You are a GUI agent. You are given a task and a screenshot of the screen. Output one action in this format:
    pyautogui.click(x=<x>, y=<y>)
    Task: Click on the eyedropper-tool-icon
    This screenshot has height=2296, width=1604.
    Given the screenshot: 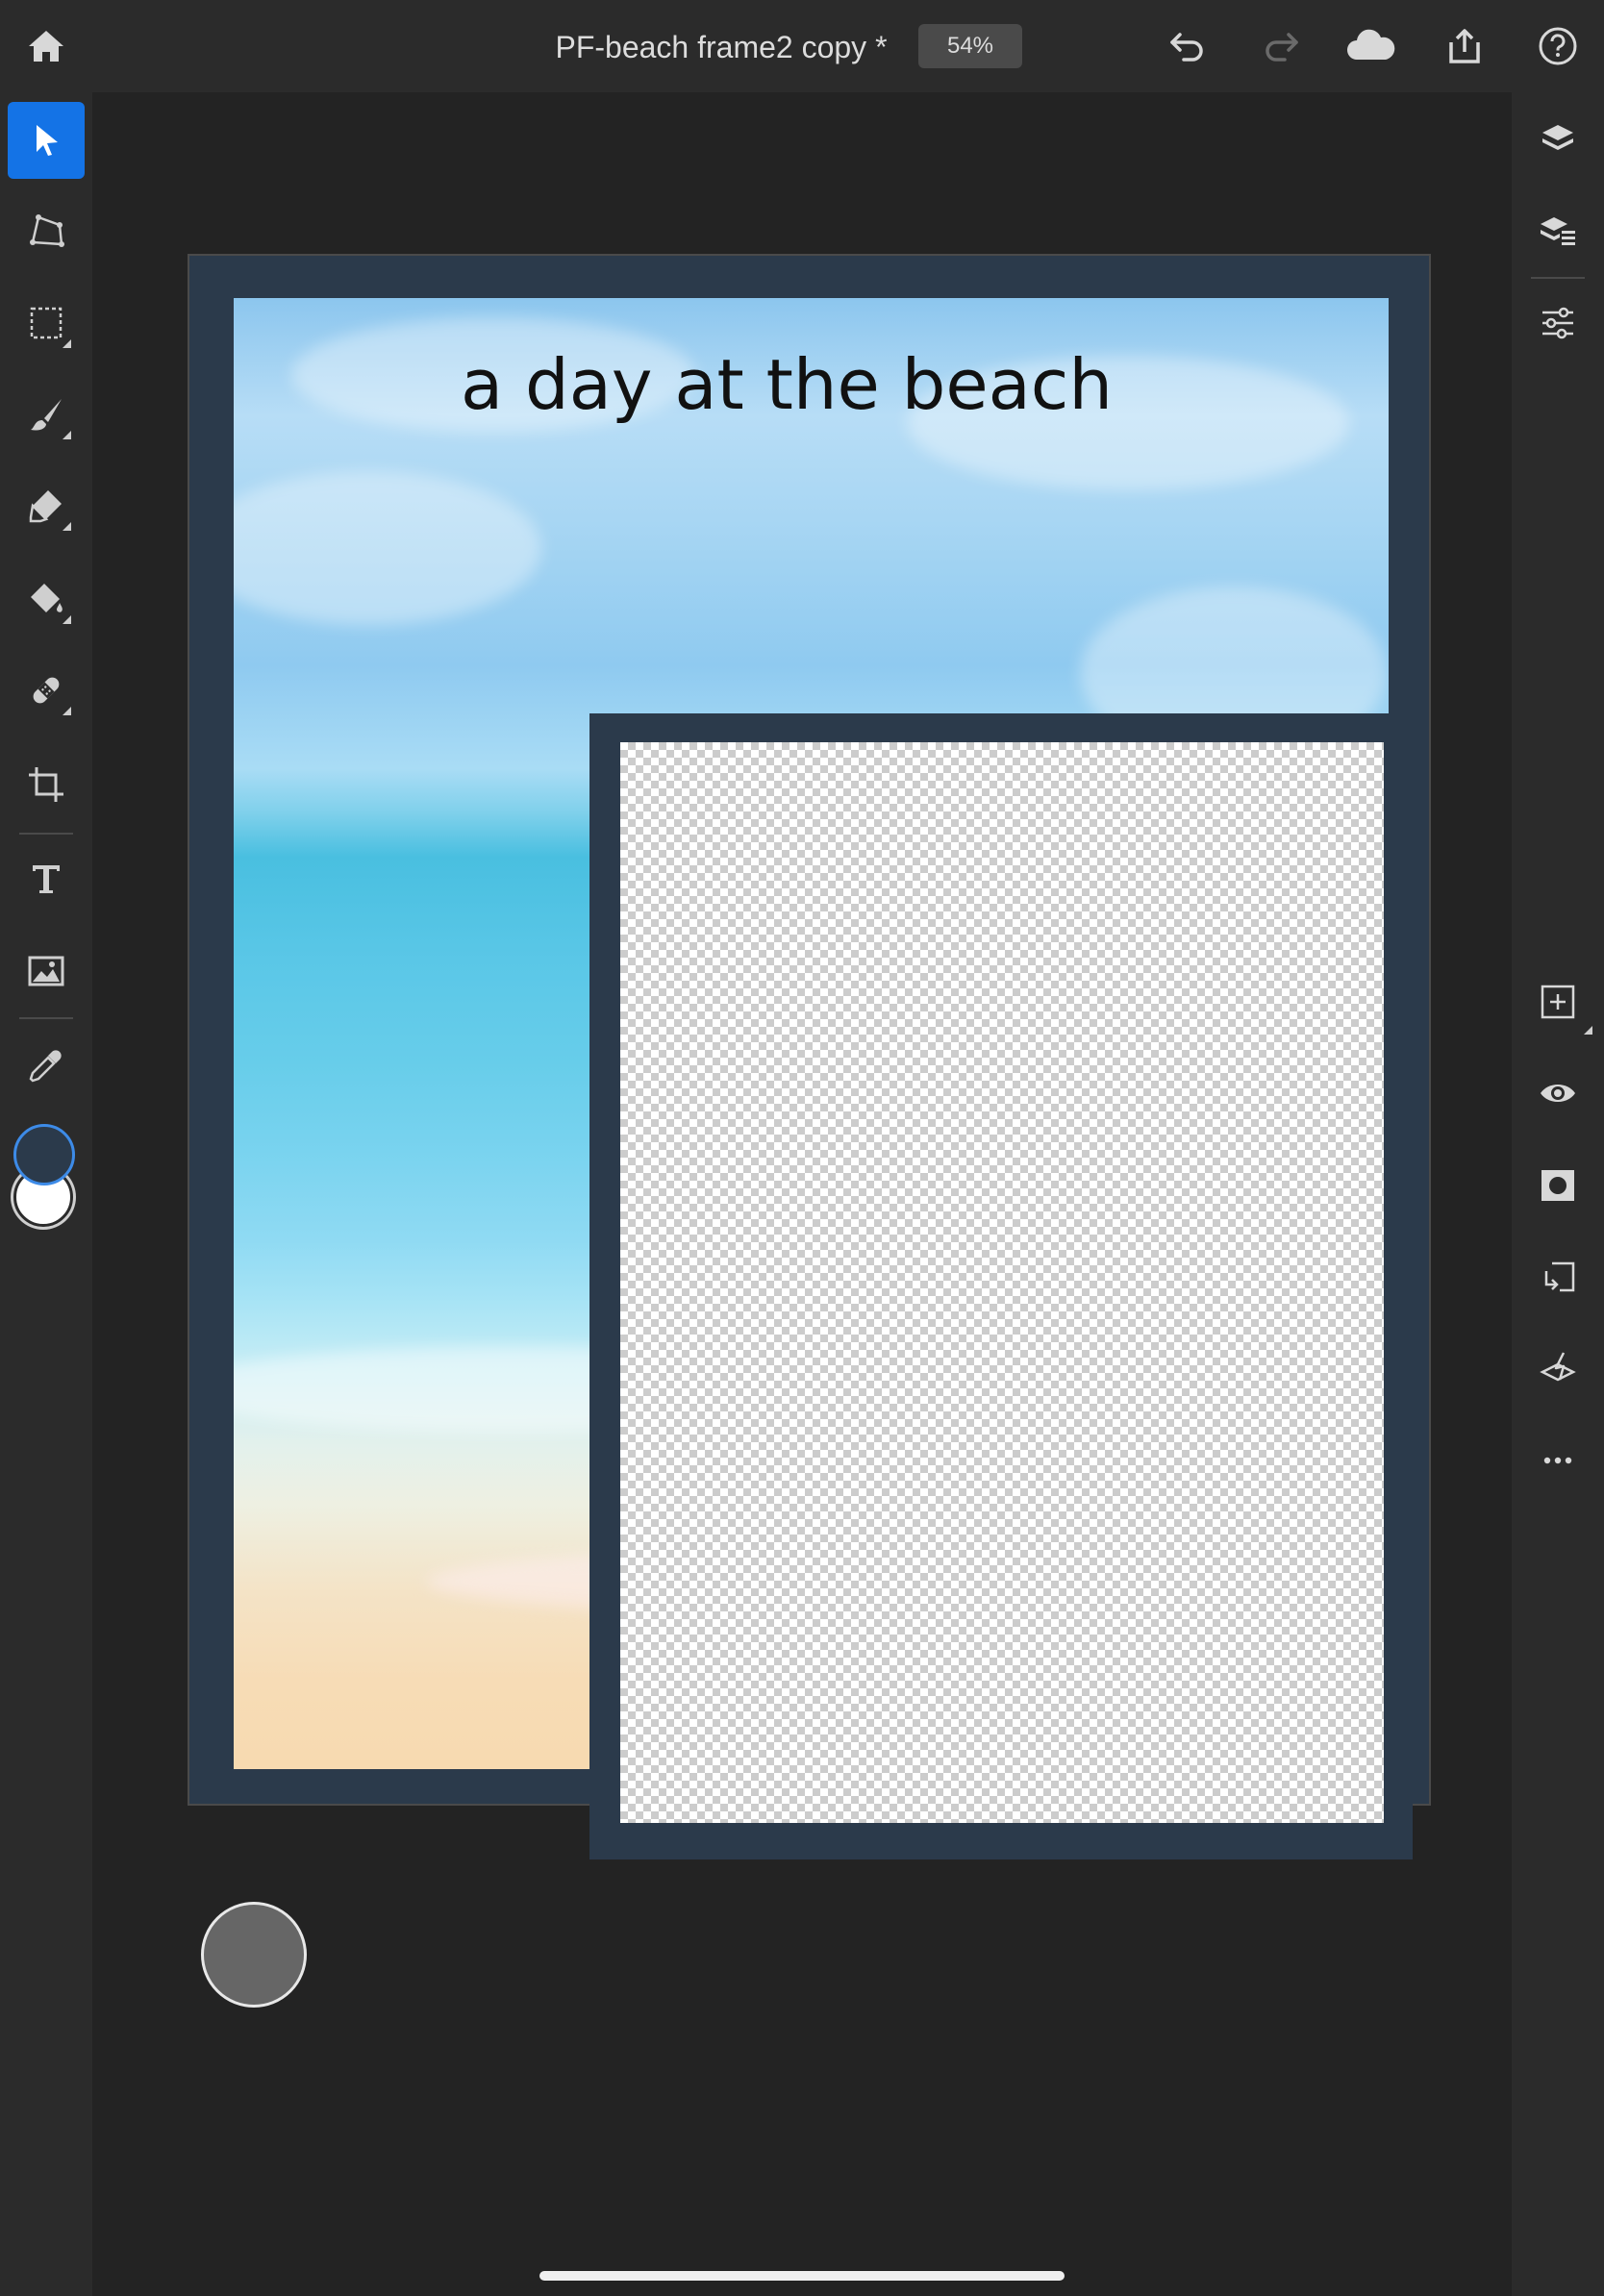 What is the action you would take?
    pyautogui.click(x=46, y=1065)
    